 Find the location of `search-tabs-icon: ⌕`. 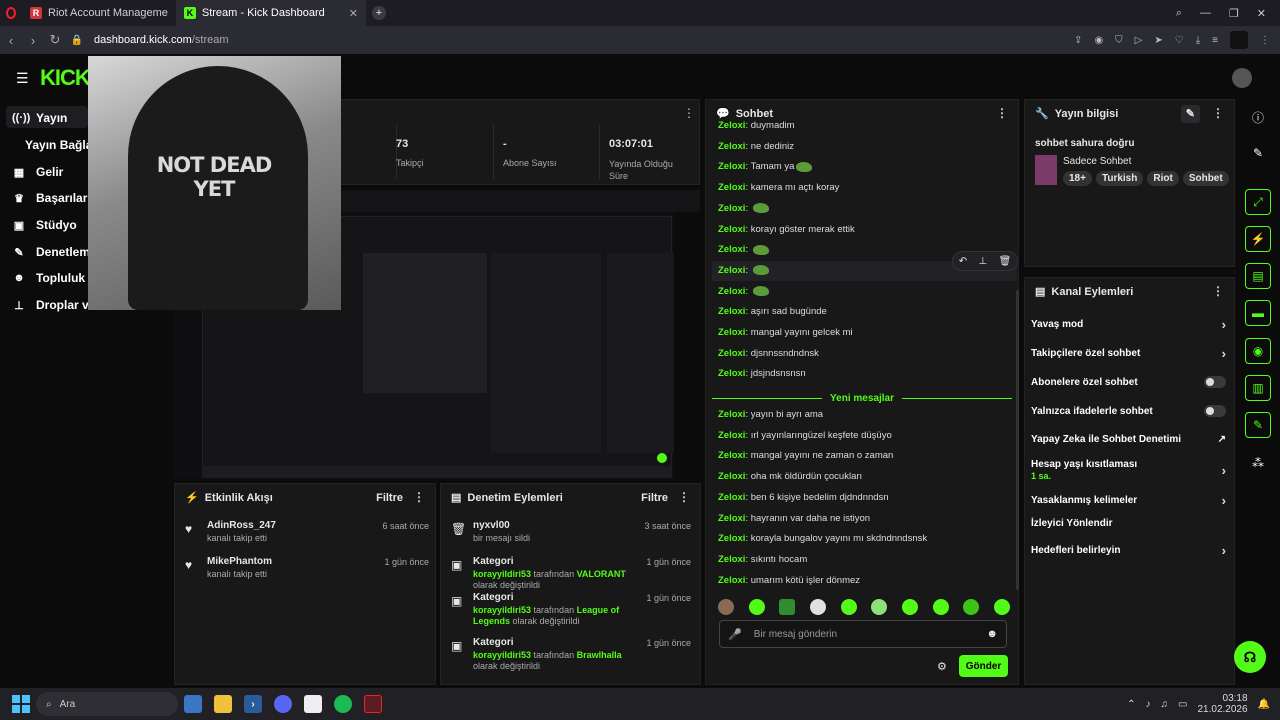

search-tabs-icon: ⌕ is located at coordinates (1179, 13).